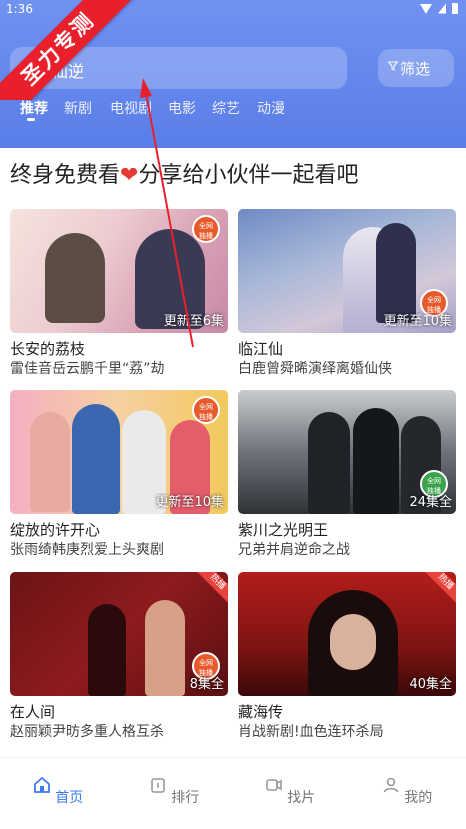 The image size is (466, 829). Describe the element at coordinates (261, 349) in the screenshot. I see `show-title: 临江仙` at that location.